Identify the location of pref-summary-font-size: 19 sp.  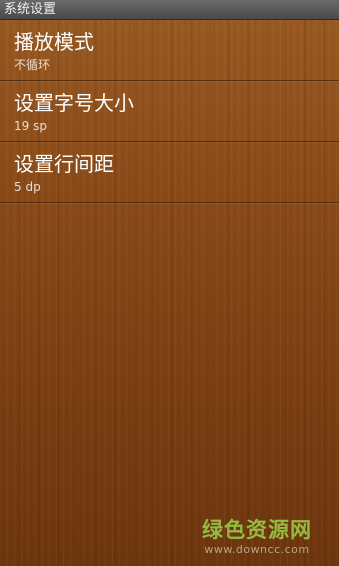
(30, 126).